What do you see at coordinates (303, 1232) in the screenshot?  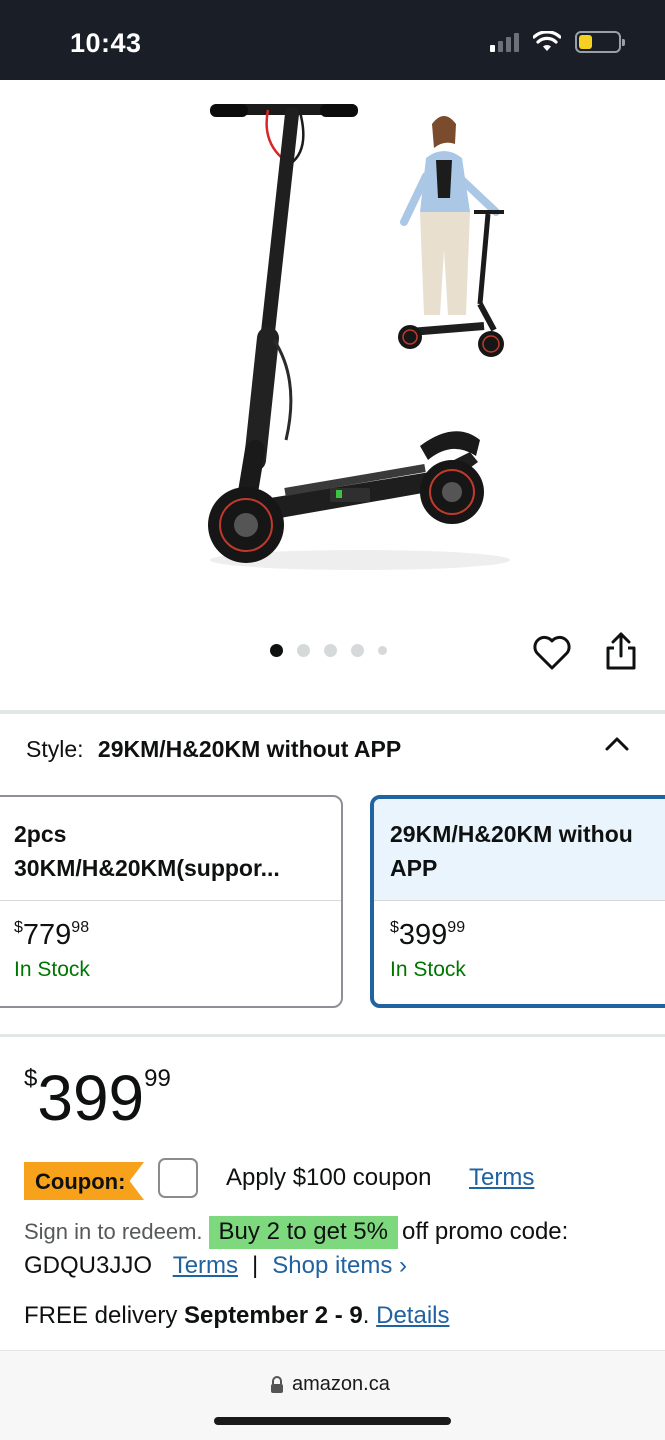 I see `promo-highlight: Buy 2 to get 5%` at bounding box center [303, 1232].